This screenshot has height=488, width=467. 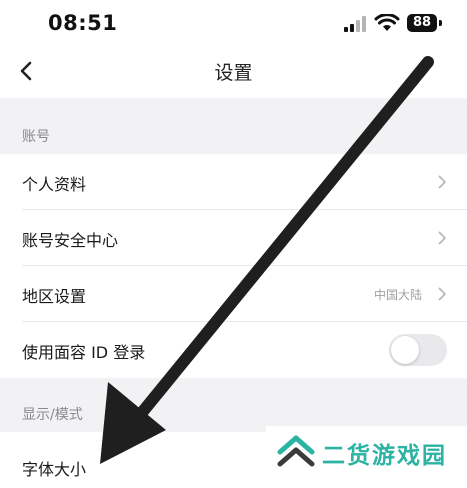 I want to click on battery-tip, so click(x=440, y=23).